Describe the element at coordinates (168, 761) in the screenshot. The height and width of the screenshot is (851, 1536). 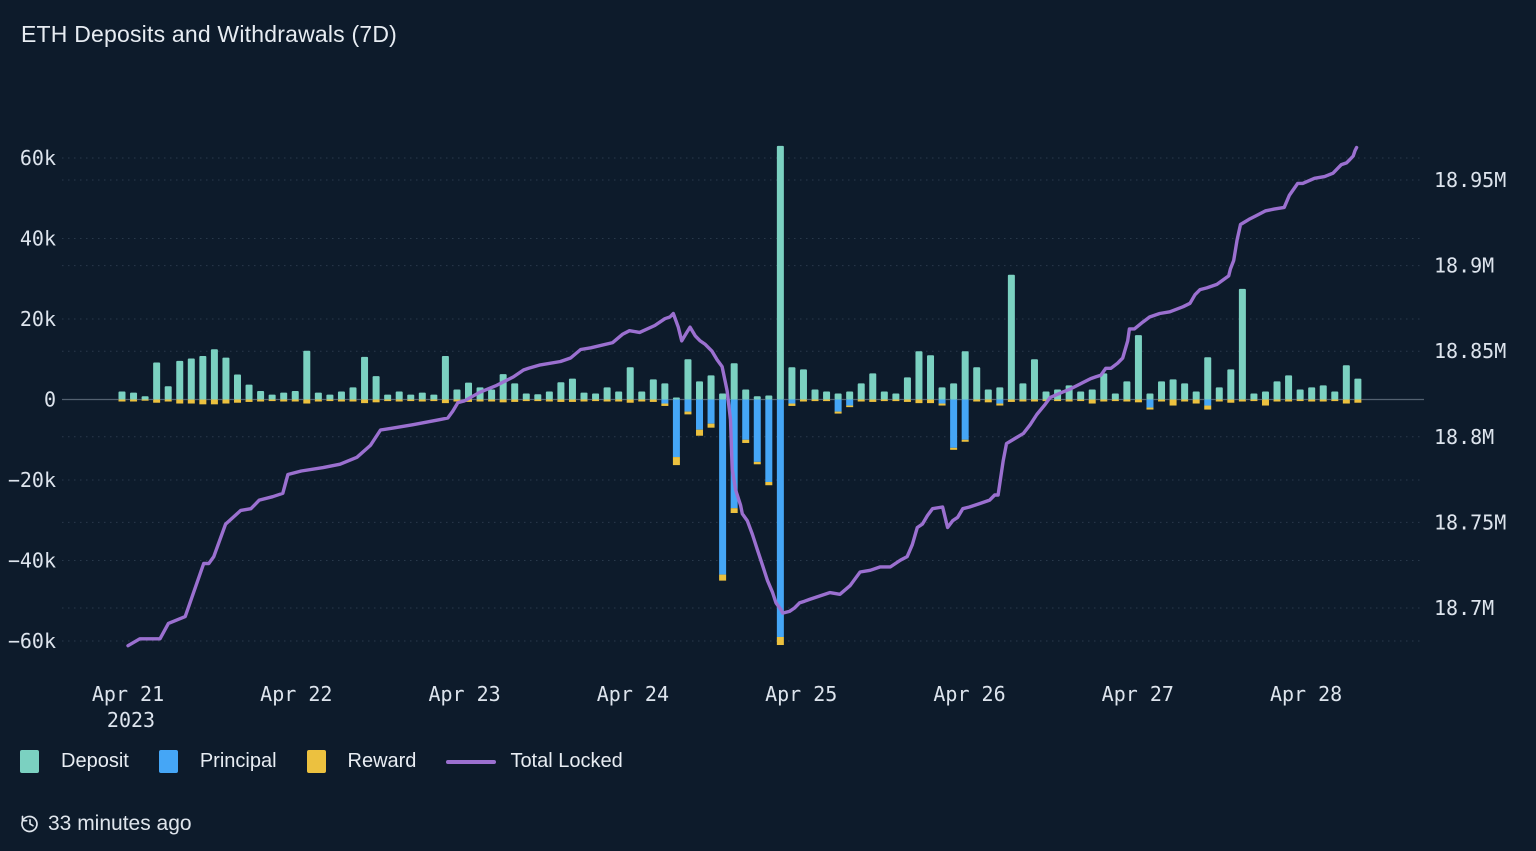
I see `principal-swatch-icon` at that location.